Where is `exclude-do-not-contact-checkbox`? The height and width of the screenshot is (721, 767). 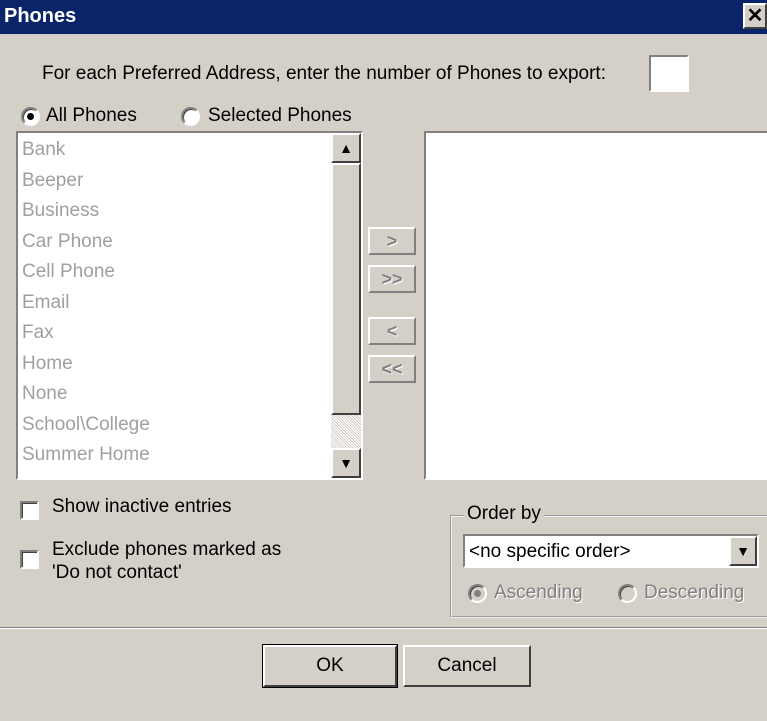 exclude-do-not-contact-checkbox is located at coordinates (29, 559).